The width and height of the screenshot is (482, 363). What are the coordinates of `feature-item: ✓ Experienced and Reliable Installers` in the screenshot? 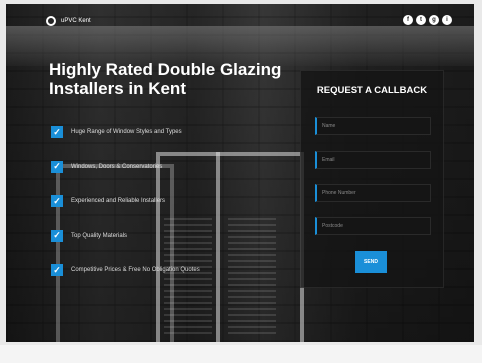 It's located at (125, 201).